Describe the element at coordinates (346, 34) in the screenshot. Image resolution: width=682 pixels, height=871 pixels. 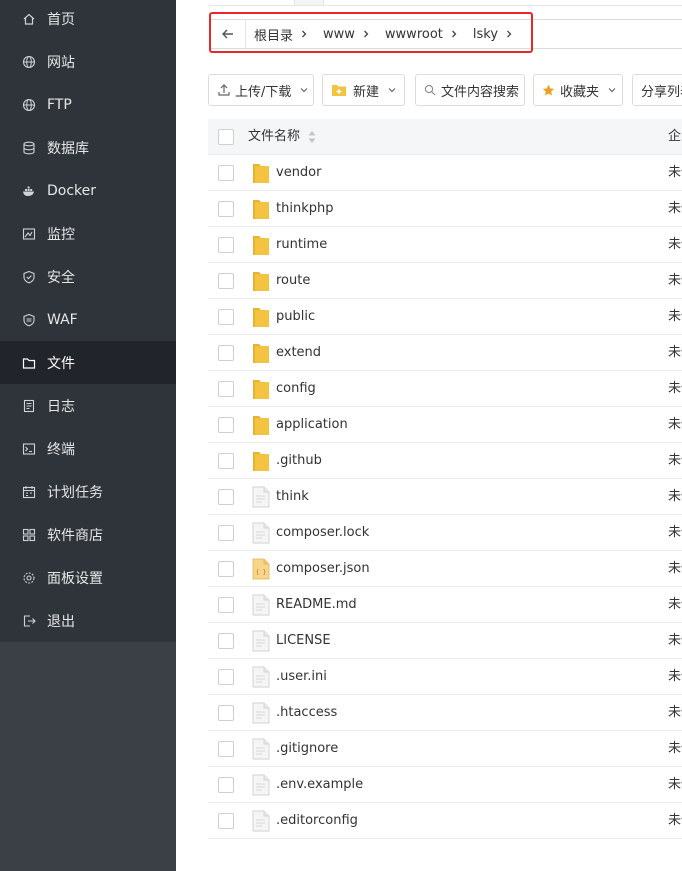
I see `breadcrumb-segment: www` at that location.